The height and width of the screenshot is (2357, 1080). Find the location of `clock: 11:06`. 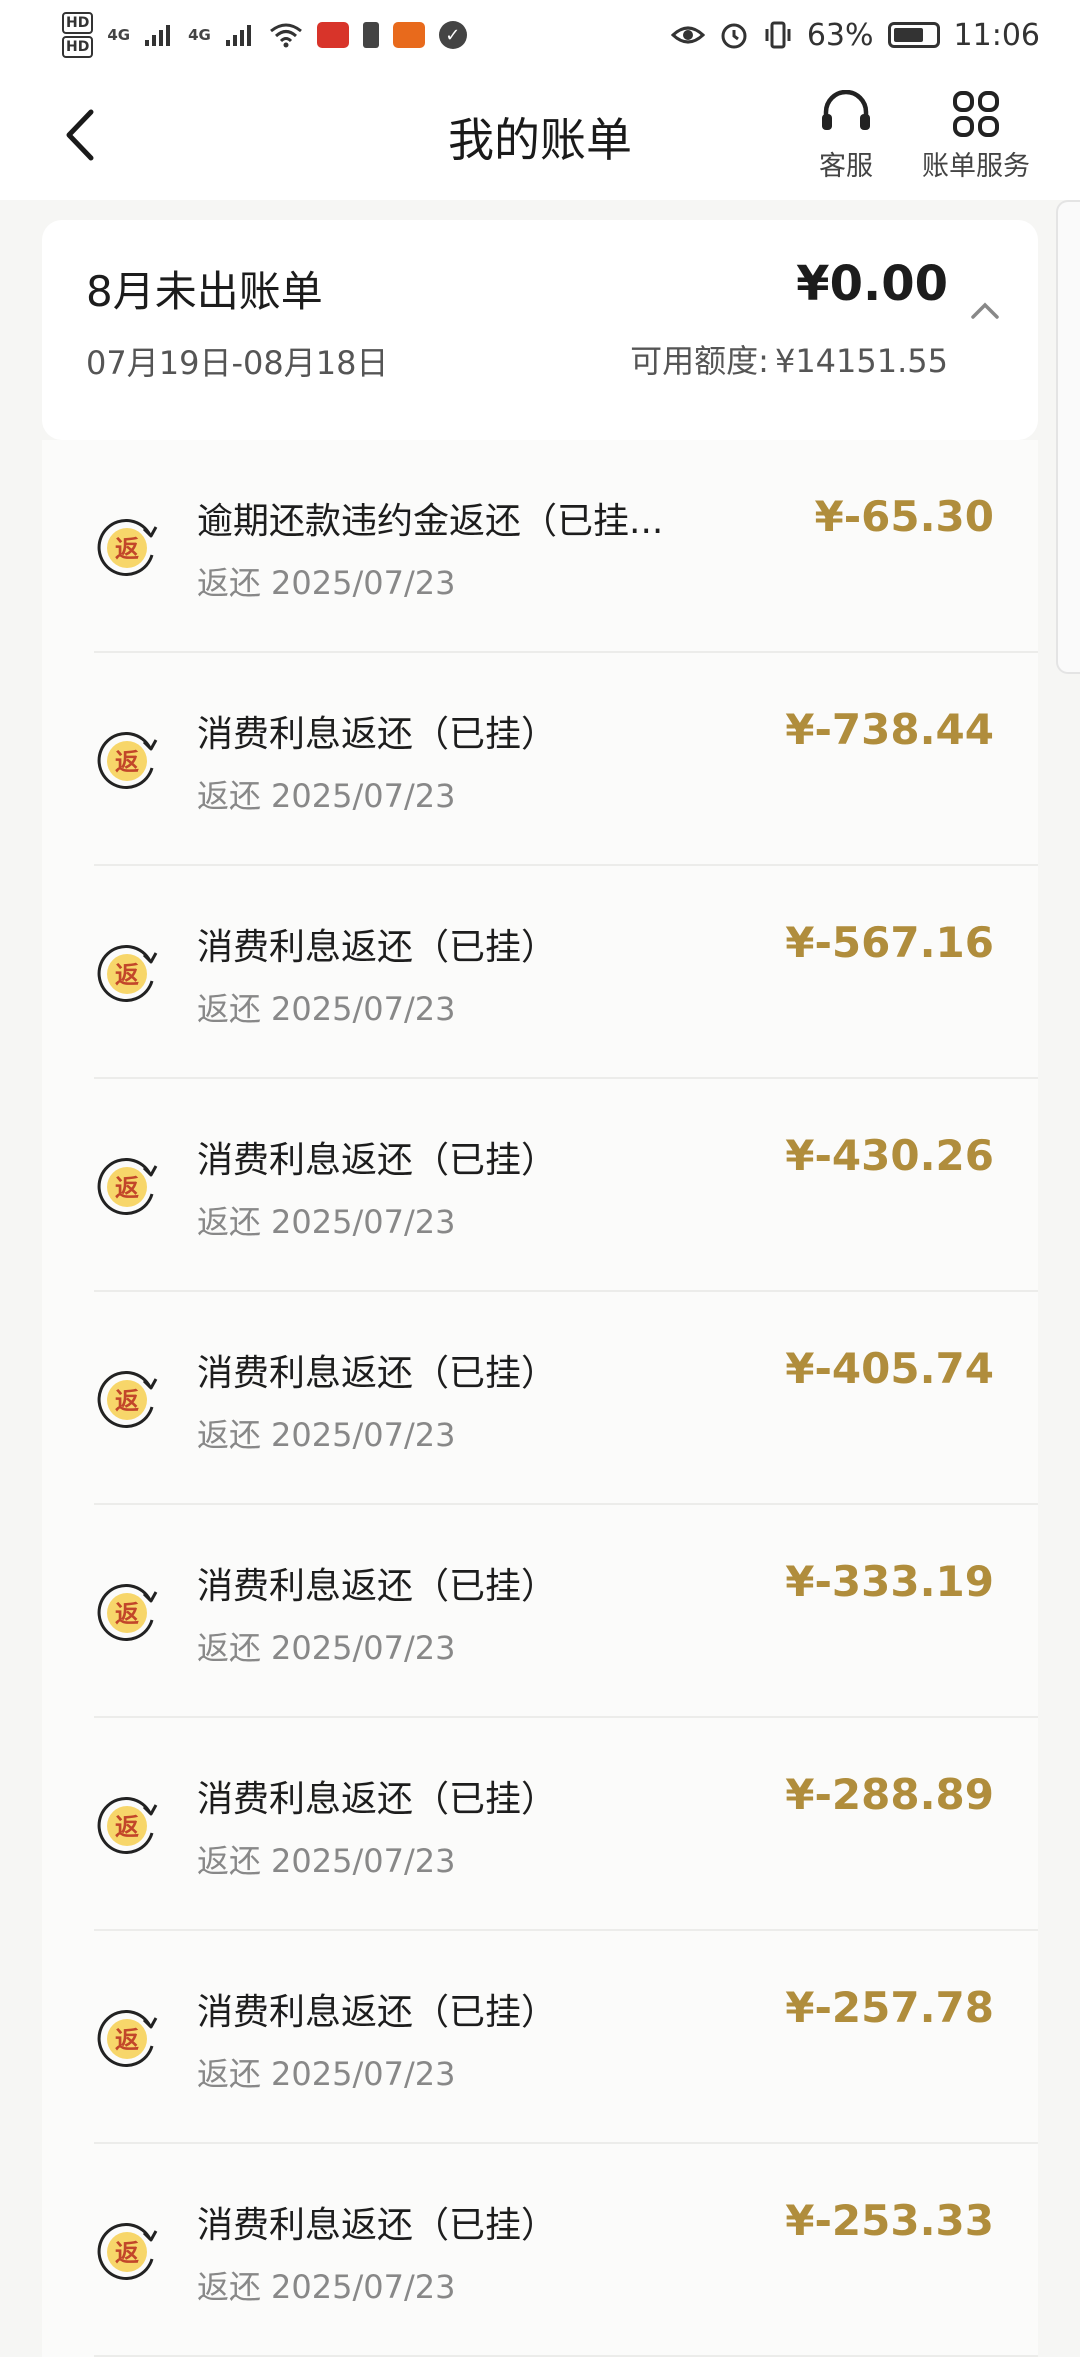

clock: 11:06 is located at coordinates (996, 35).